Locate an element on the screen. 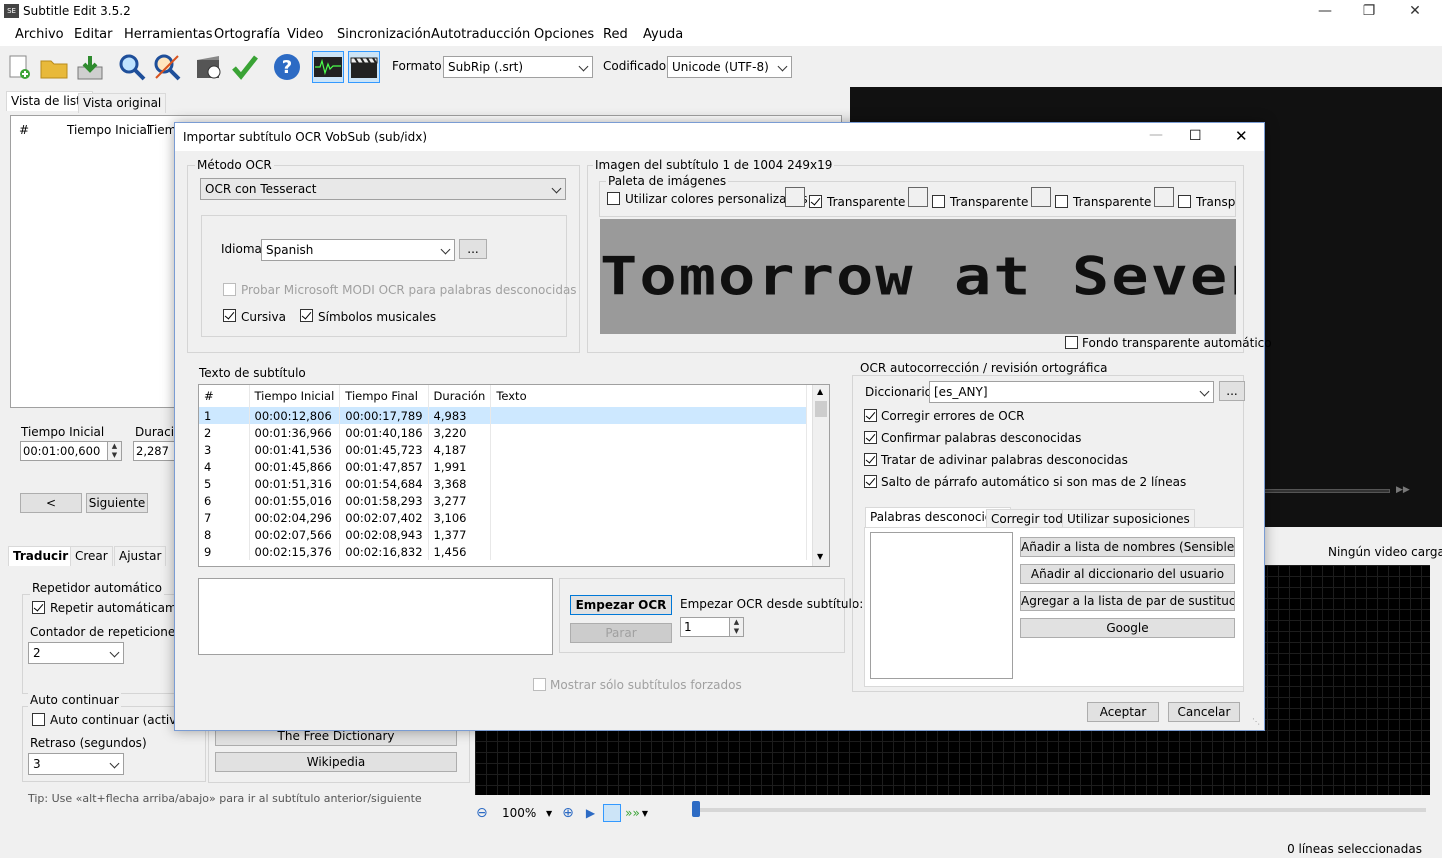 This screenshot has height=858, width=1442. tab-use-guesses: Utilizar suposiciones is located at coordinates (1128, 519).